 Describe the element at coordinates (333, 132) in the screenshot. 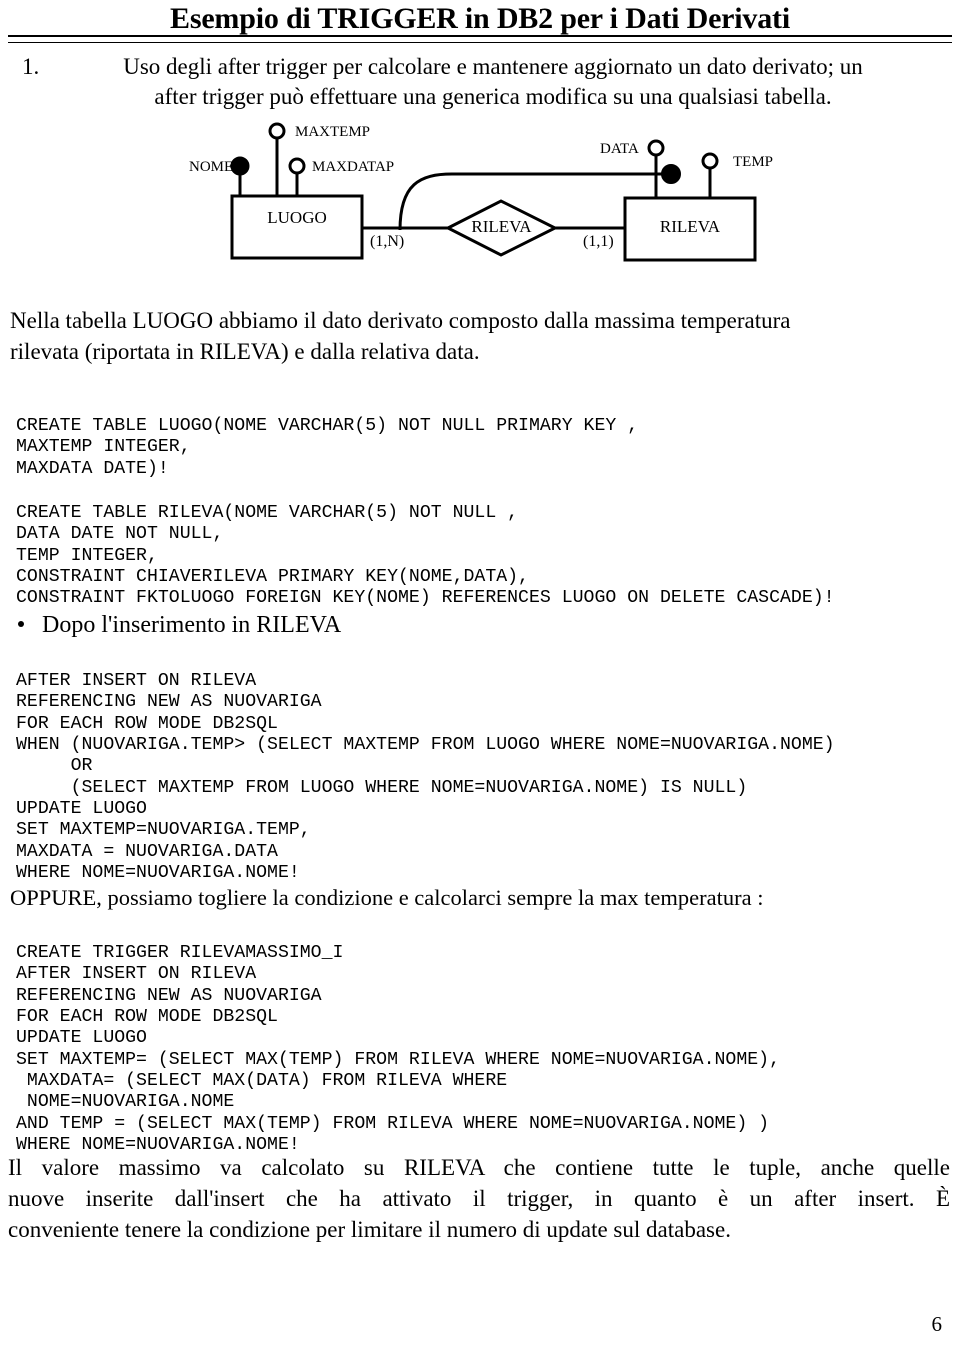

I see `er-attribute-label-maxtemp: MAXTEMP` at that location.